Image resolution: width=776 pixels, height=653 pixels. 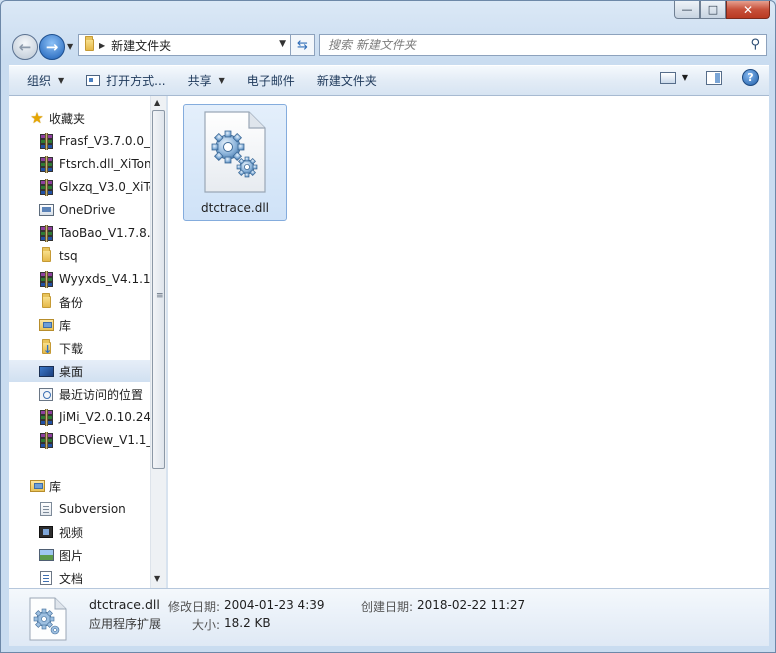 I want to click on tree-item-recent-places: 最近访问的位置, so click(x=83, y=394).